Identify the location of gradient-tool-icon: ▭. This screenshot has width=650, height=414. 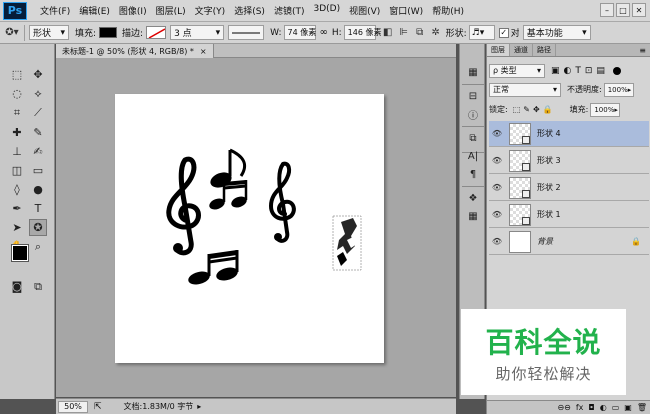
(38, 170).